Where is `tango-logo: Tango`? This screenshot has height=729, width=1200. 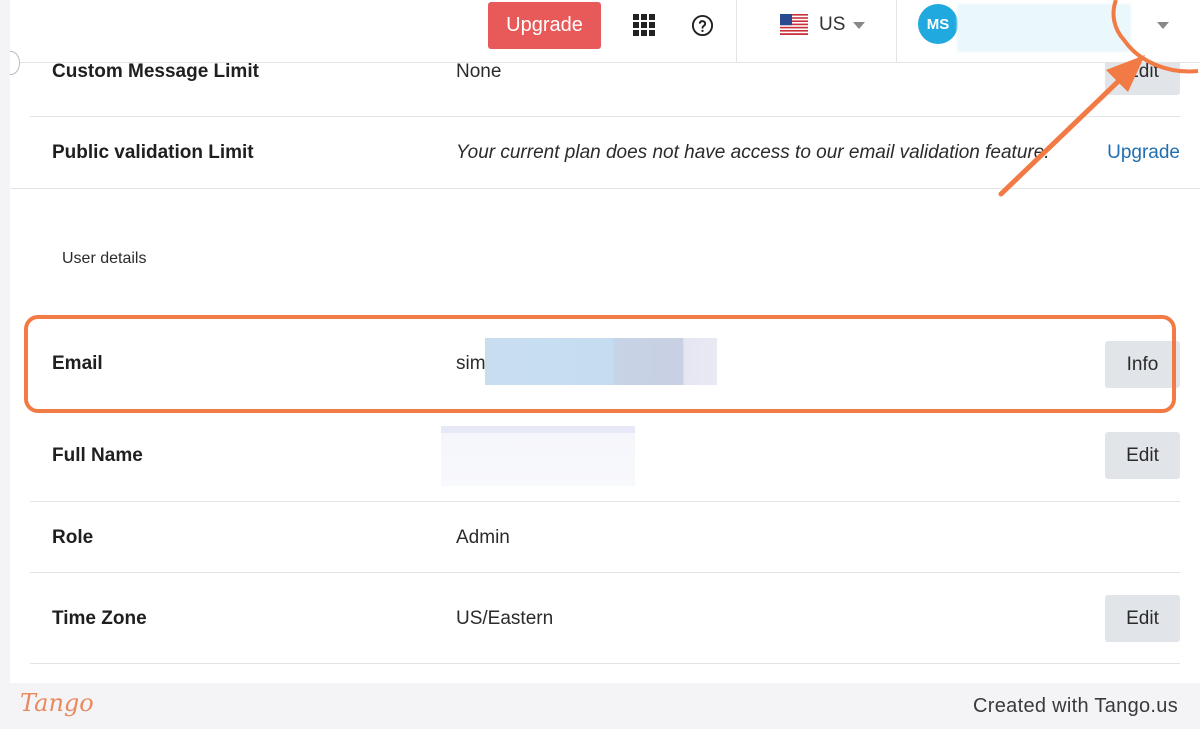 tango-logo: Tango is located at coordinates (57, 703).